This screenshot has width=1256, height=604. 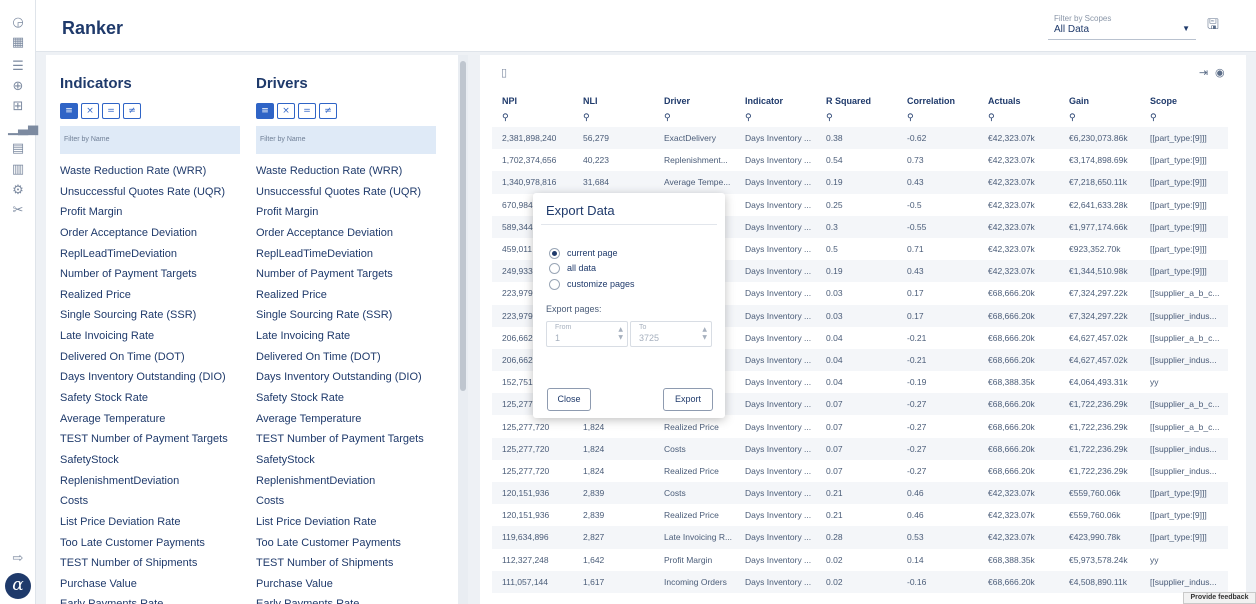 I want to click on indicators-list-item: ReplenishmentDeviation, so click(x=160, y=481).